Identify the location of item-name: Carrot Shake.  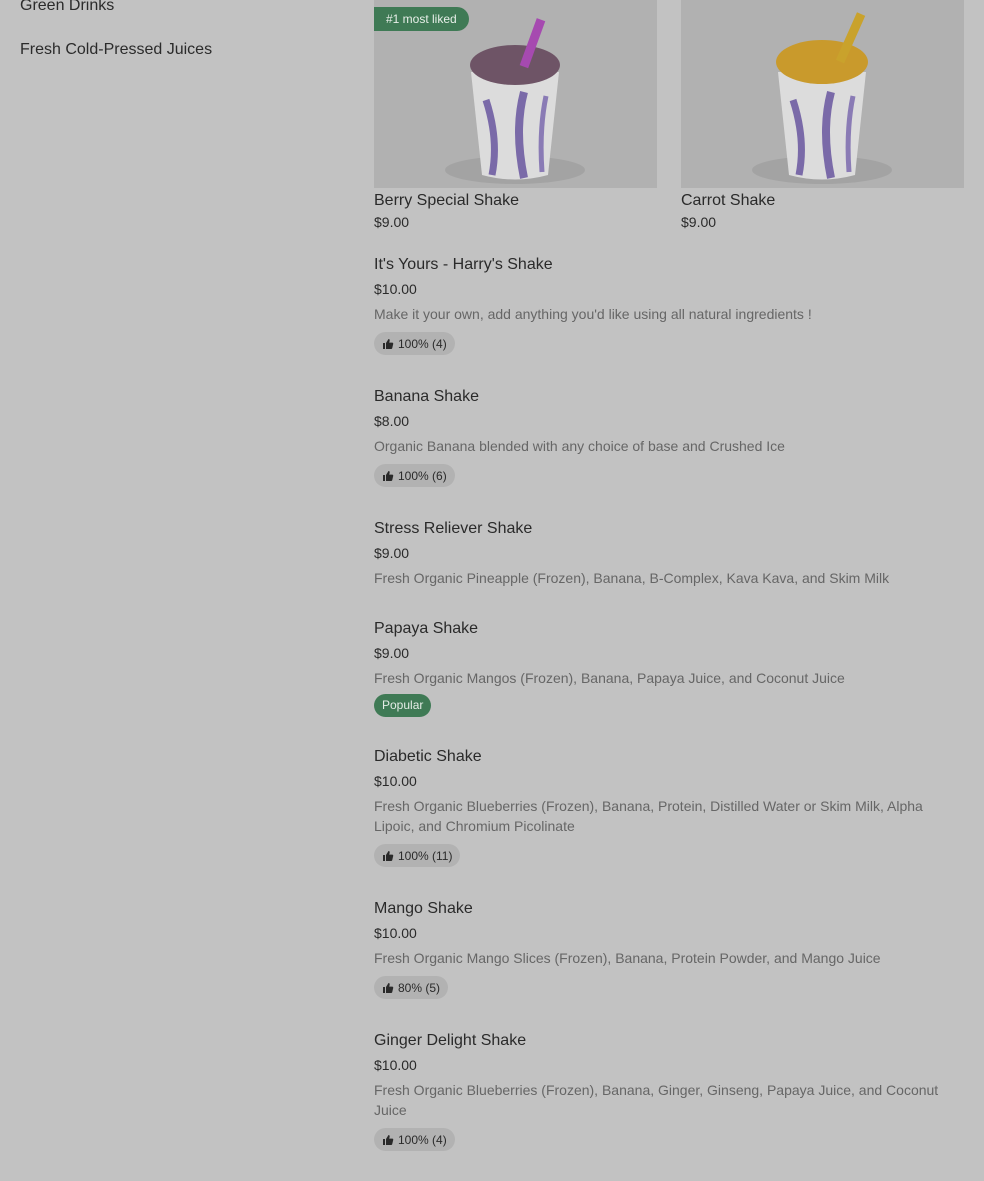
(728, 200).